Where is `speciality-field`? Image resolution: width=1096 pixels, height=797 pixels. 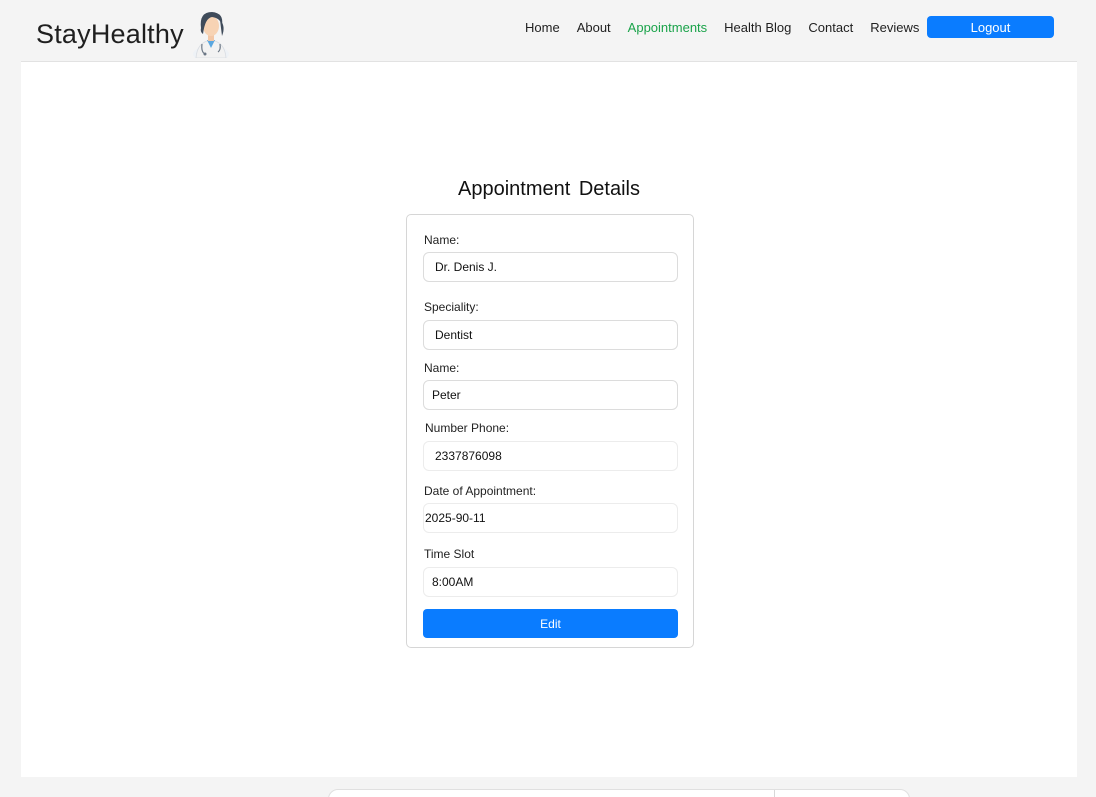 speciality-field is located at coordinates (550, 335).